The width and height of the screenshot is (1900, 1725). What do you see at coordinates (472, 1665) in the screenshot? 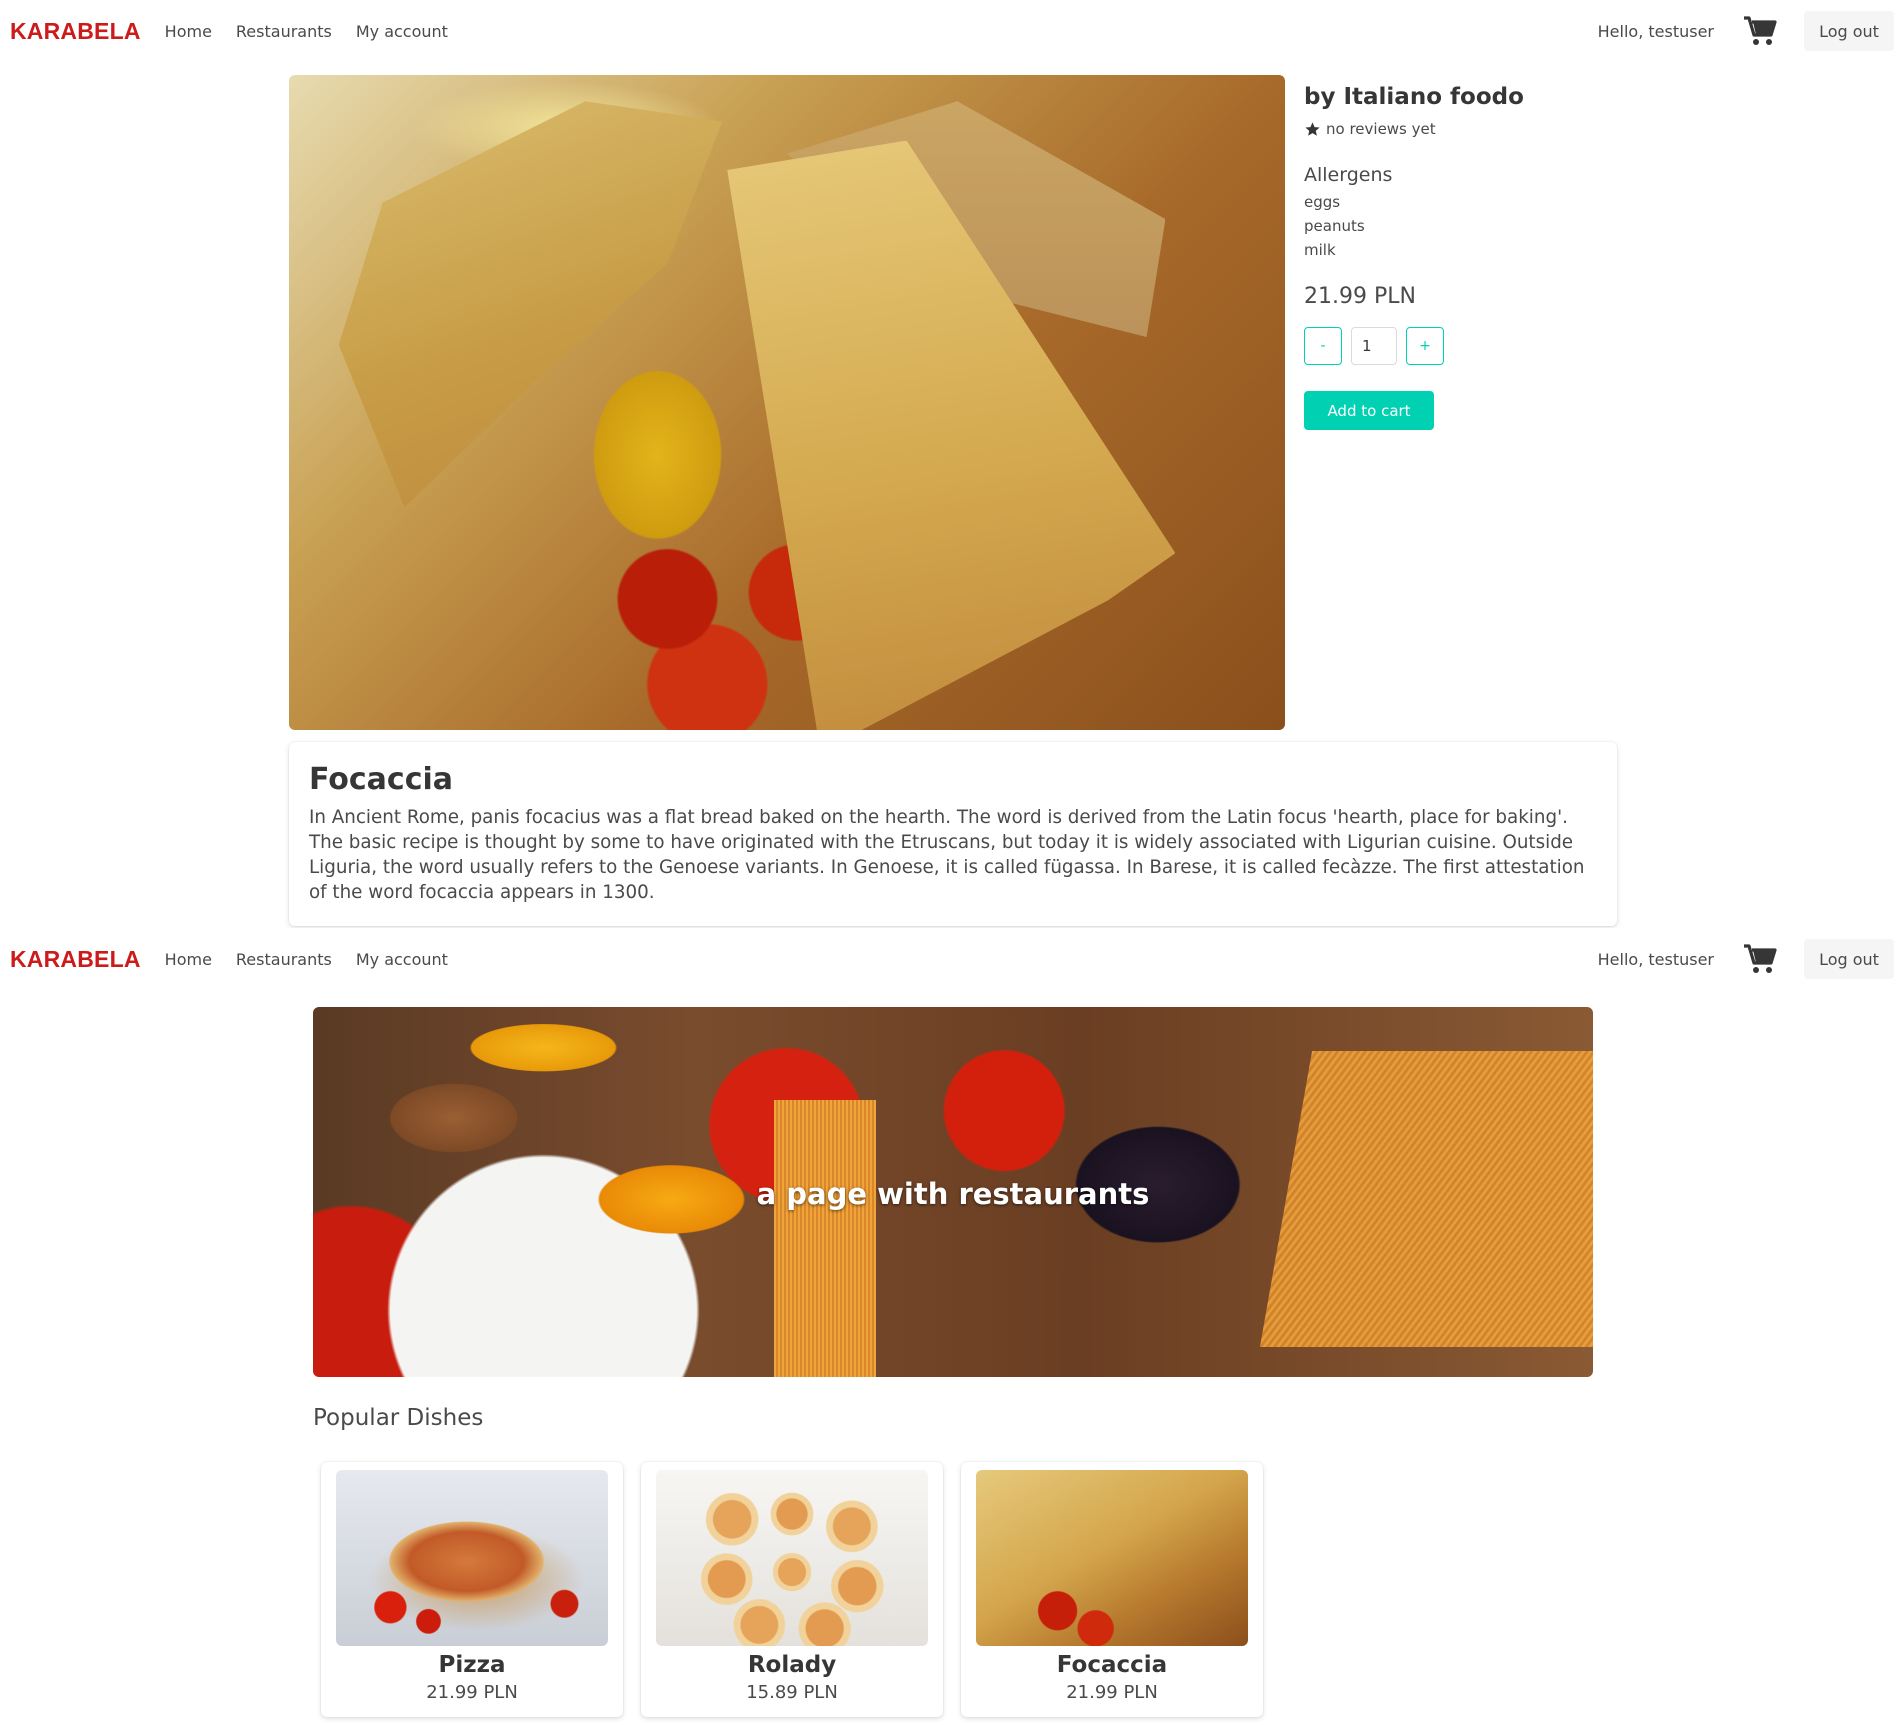
I see `dish-card-name: Pizza` at bounding box center [472, 1665].